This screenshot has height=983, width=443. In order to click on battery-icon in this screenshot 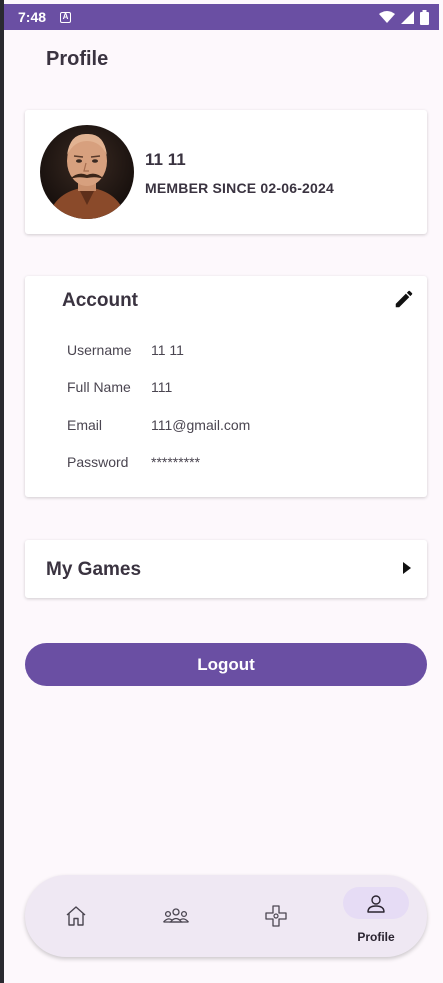, I will do `click(424, 17)`.